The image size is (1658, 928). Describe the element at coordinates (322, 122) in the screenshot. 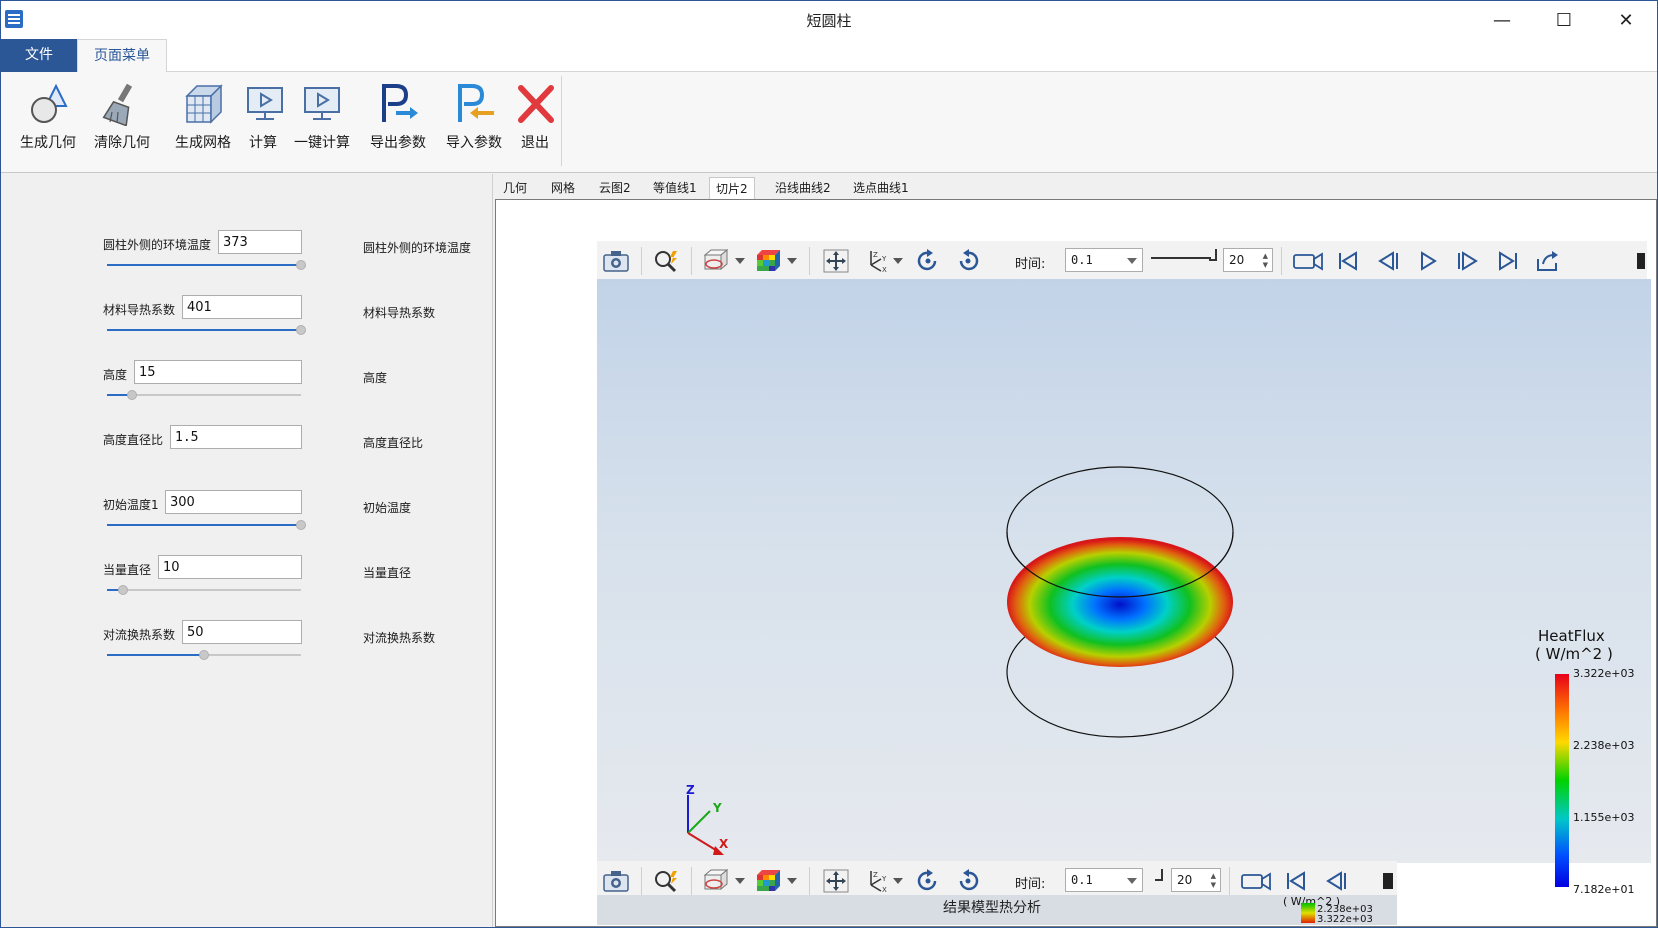

I see `one-click-compute-button: 一键计算` at that location.